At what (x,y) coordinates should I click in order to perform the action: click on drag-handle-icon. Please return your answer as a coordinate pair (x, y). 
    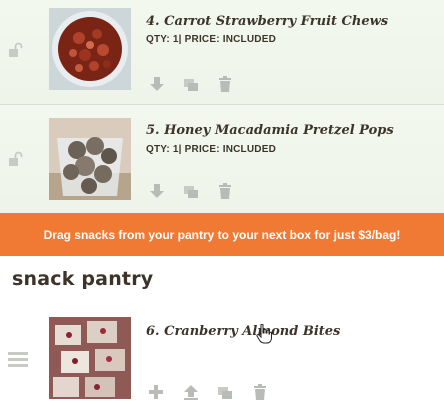
    Looking at the image, I should click on (18, 359).